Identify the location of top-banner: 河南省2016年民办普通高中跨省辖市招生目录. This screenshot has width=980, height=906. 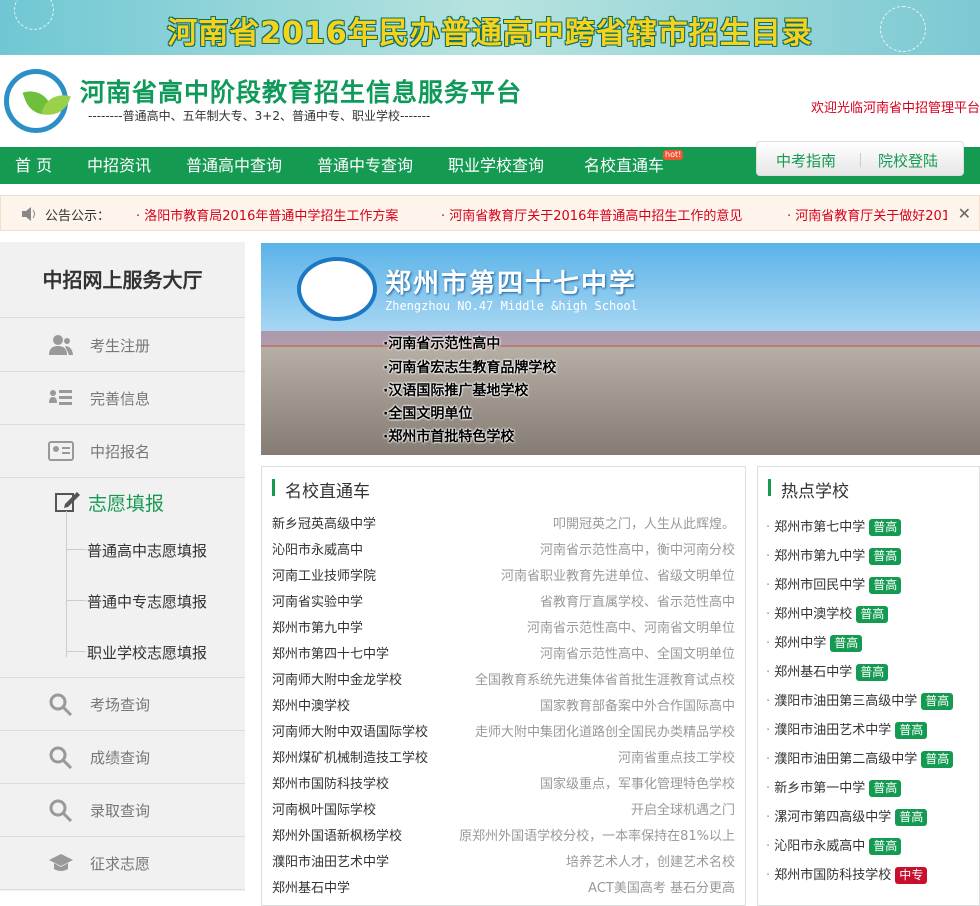
(490, 27).